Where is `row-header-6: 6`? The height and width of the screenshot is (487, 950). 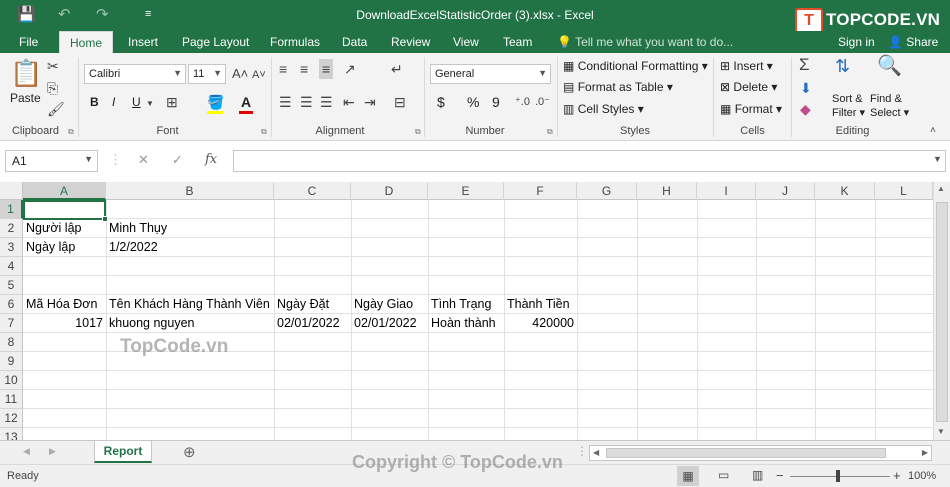 row-header-6: 6 is located at coordinates (11, 304).